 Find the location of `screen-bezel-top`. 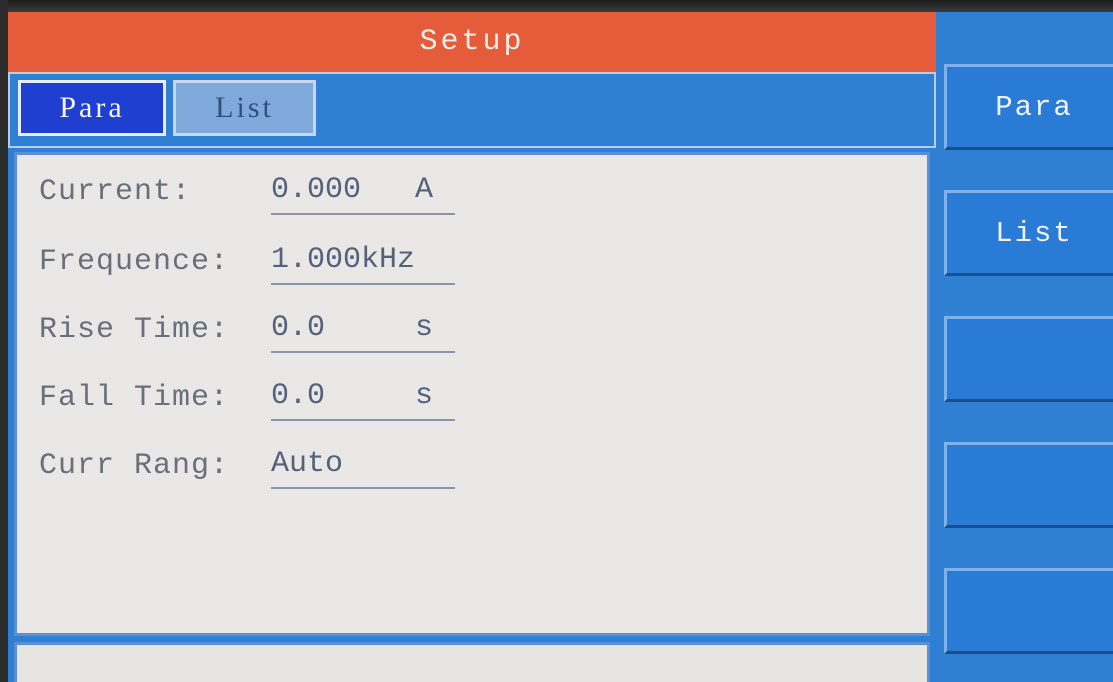

screen-bezel-top is located at coordinates (556, 6).